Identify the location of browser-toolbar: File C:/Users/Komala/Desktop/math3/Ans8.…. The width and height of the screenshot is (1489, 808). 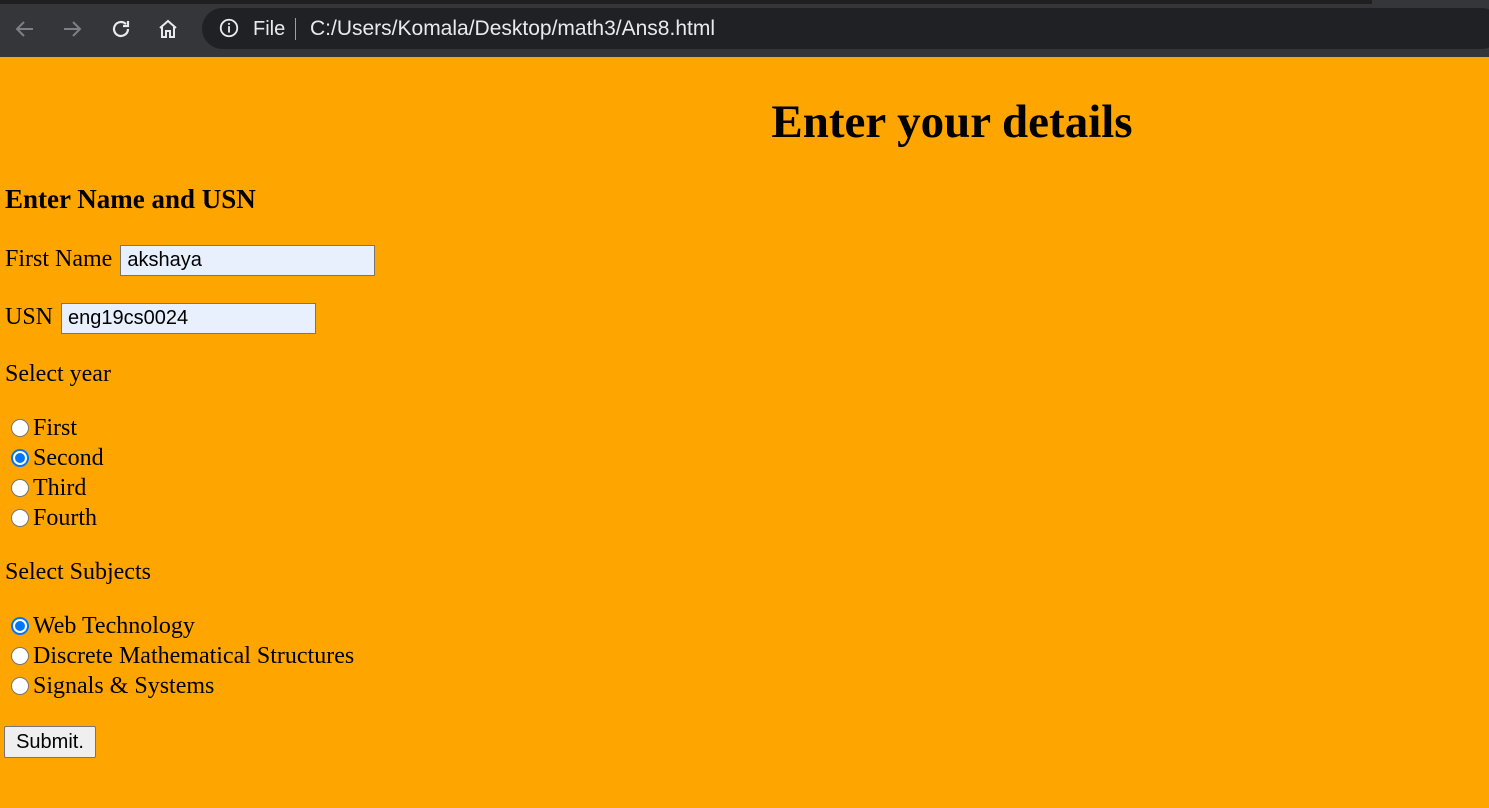
(744, 28).